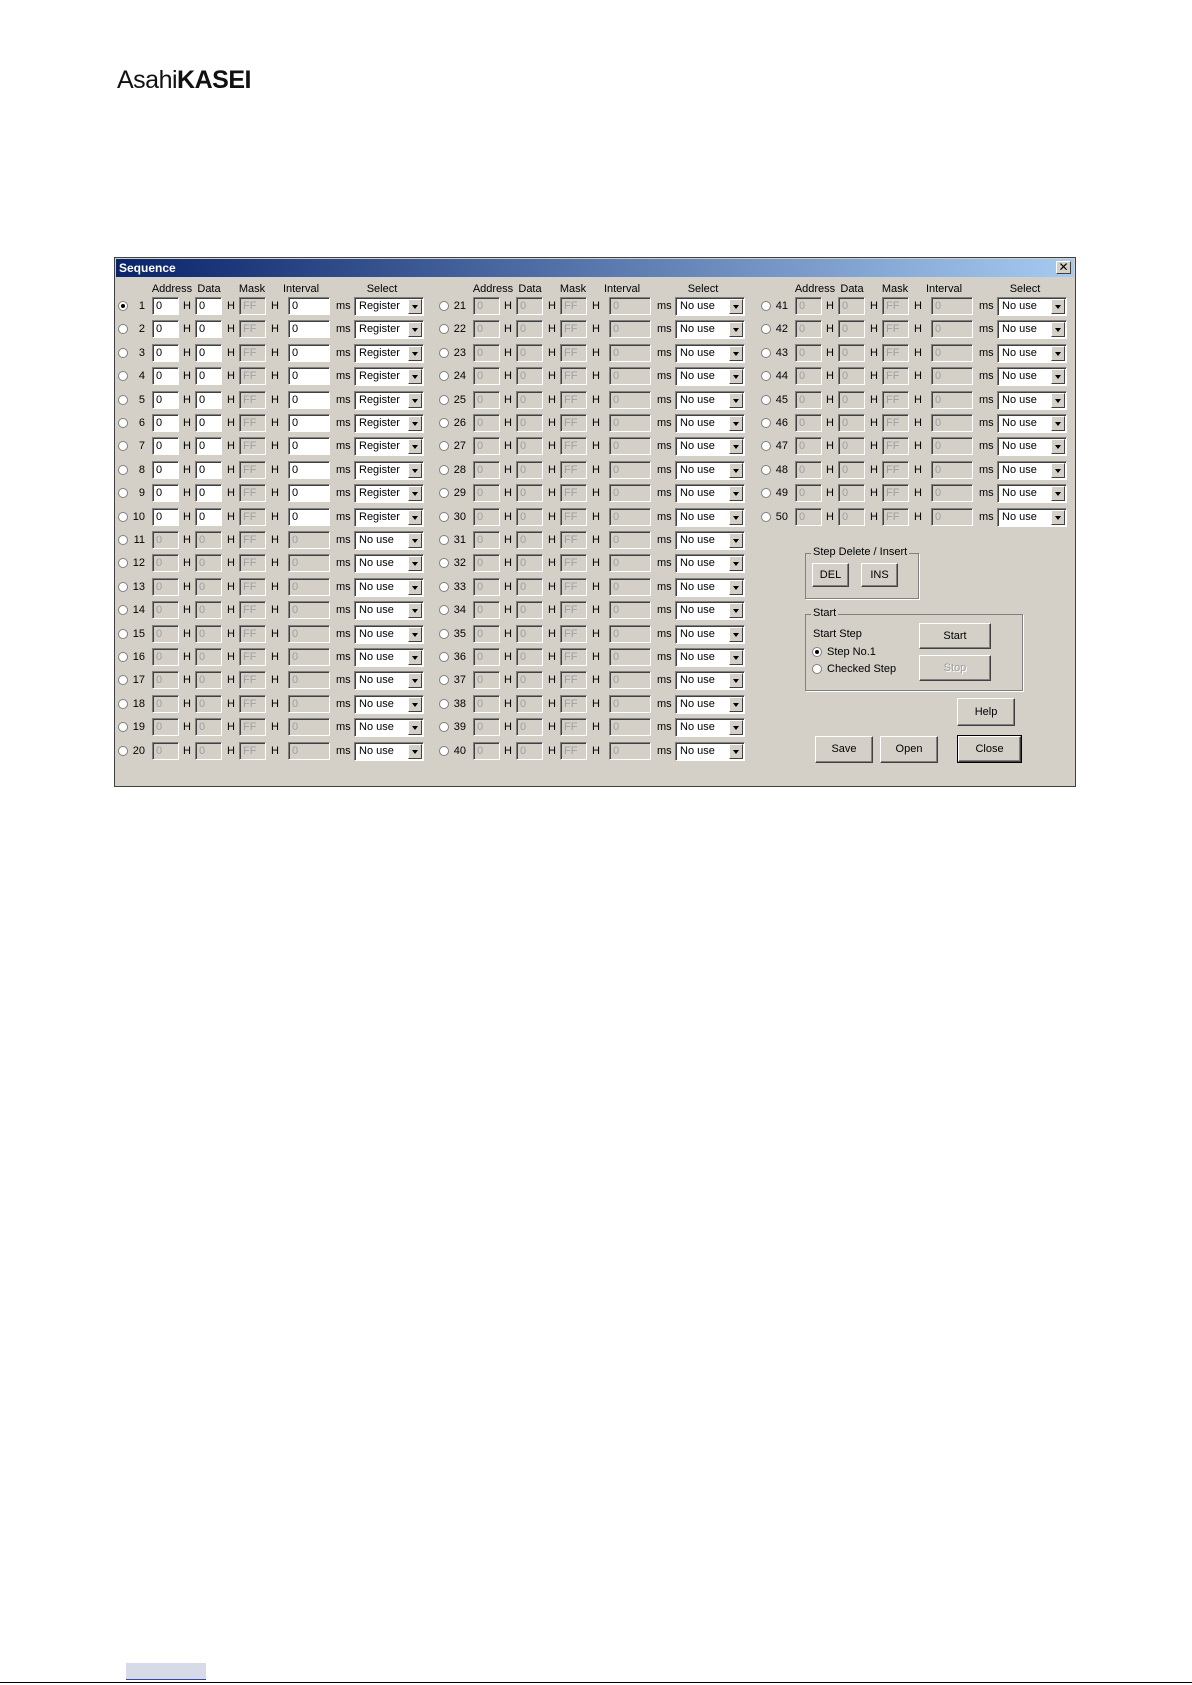 The image size is (1192, 1685). I want to click on step-no1-radio, so click(817, 652).